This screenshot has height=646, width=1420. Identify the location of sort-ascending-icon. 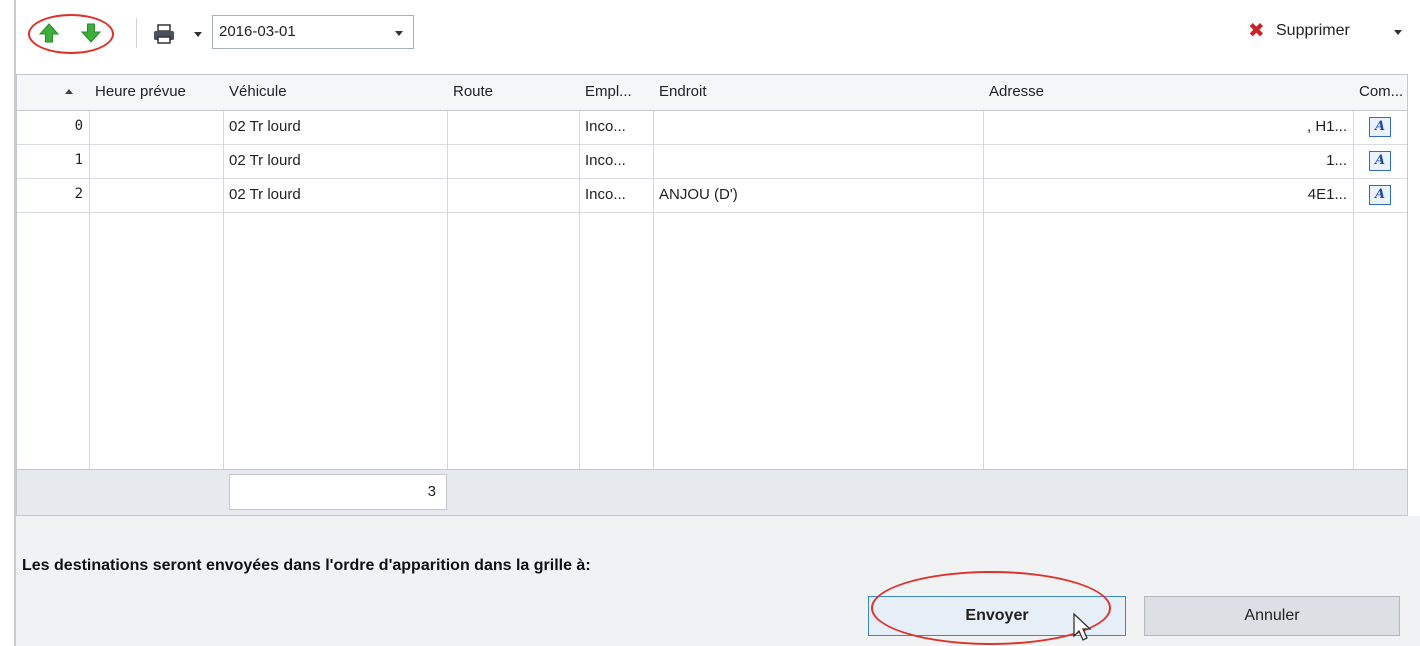
(69, 91).